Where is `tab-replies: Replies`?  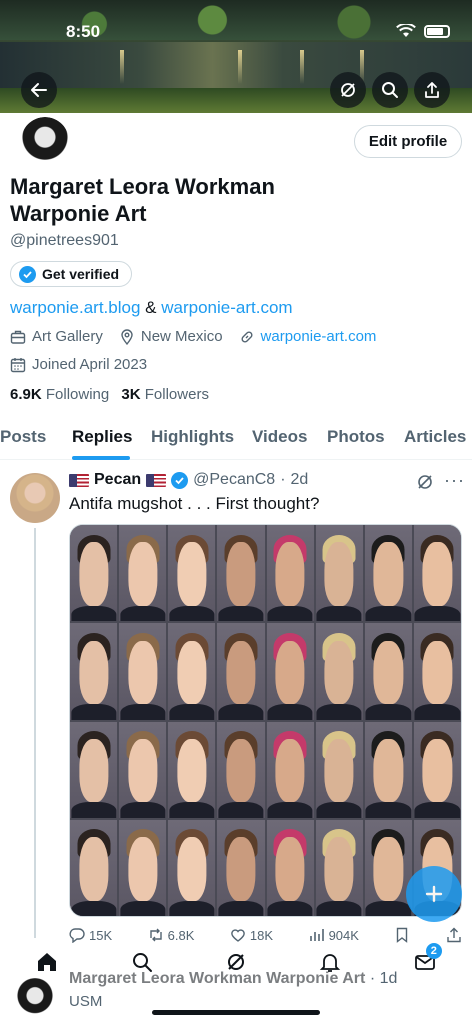 tab-replies: Replies is located at coordinates (102, 437).